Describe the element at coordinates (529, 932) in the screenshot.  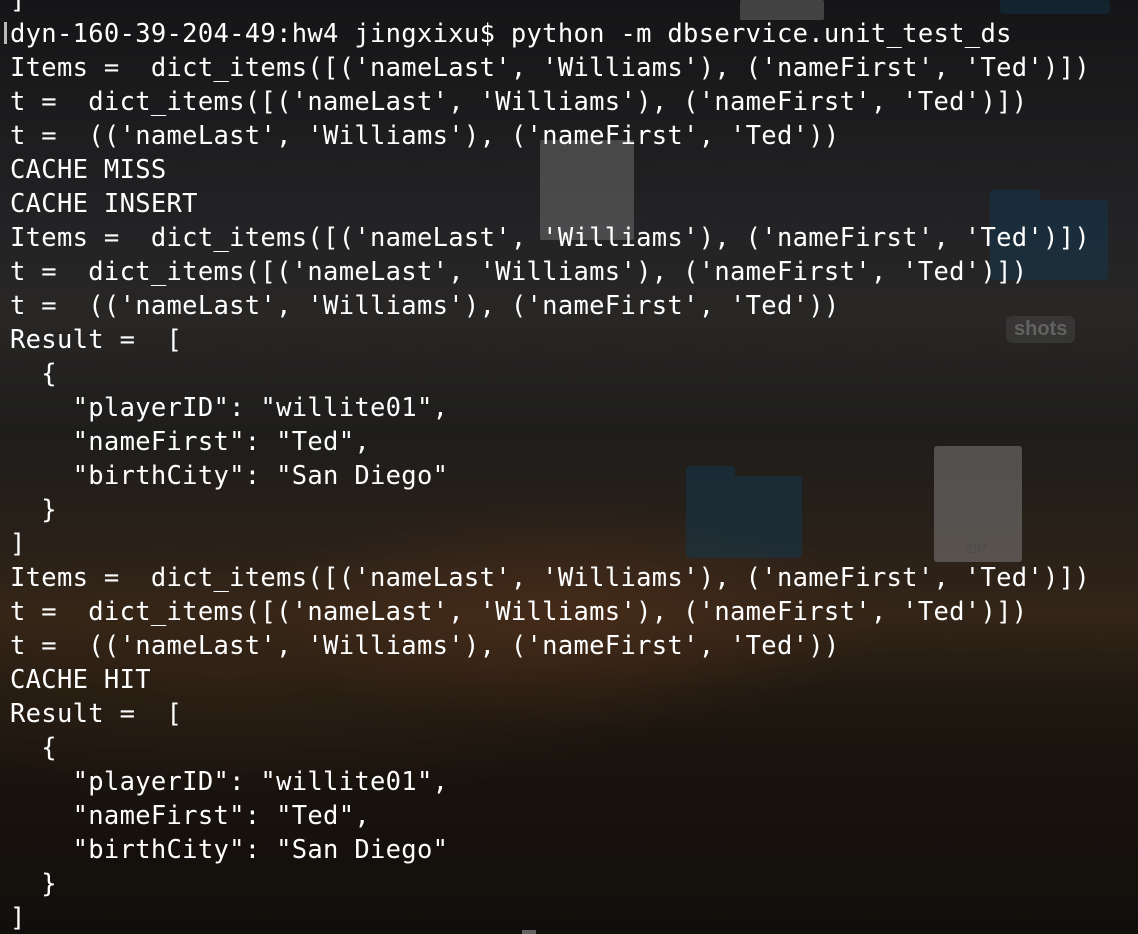
I see `scroll-indicator` at that location.